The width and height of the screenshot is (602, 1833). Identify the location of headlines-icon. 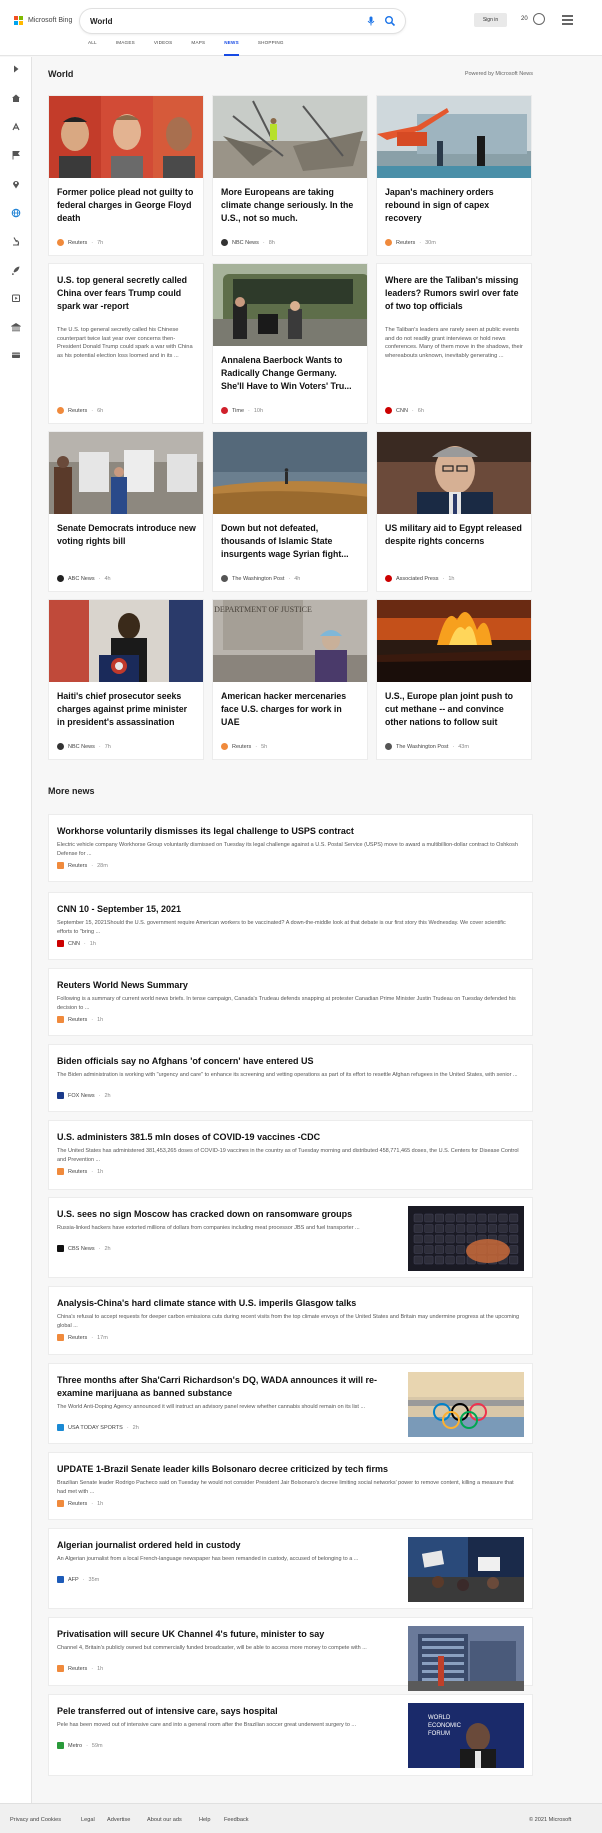
(16, 127).